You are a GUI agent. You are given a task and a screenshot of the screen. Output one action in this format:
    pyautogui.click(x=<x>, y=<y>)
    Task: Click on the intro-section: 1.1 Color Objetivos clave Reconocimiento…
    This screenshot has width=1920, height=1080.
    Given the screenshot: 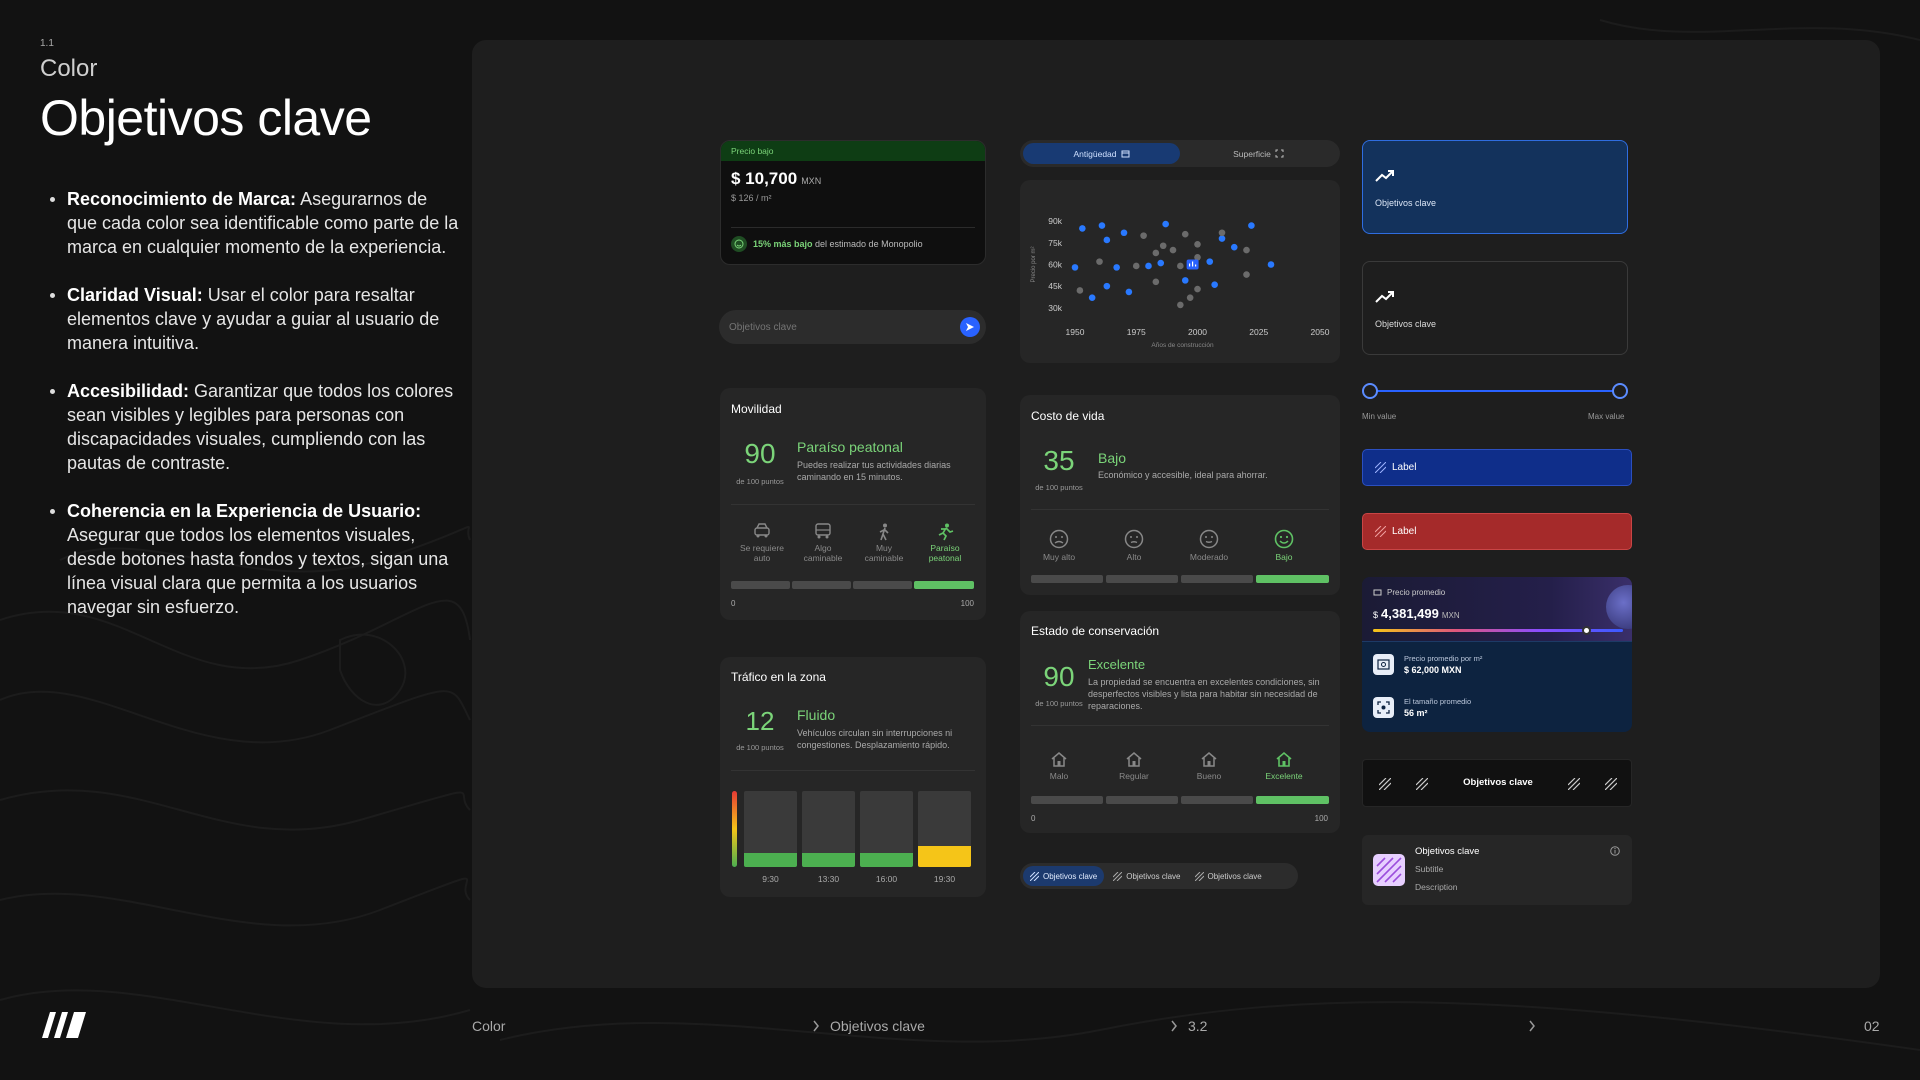 What is the action you would take?
    pyautogui.click(x=250, y=340)
    